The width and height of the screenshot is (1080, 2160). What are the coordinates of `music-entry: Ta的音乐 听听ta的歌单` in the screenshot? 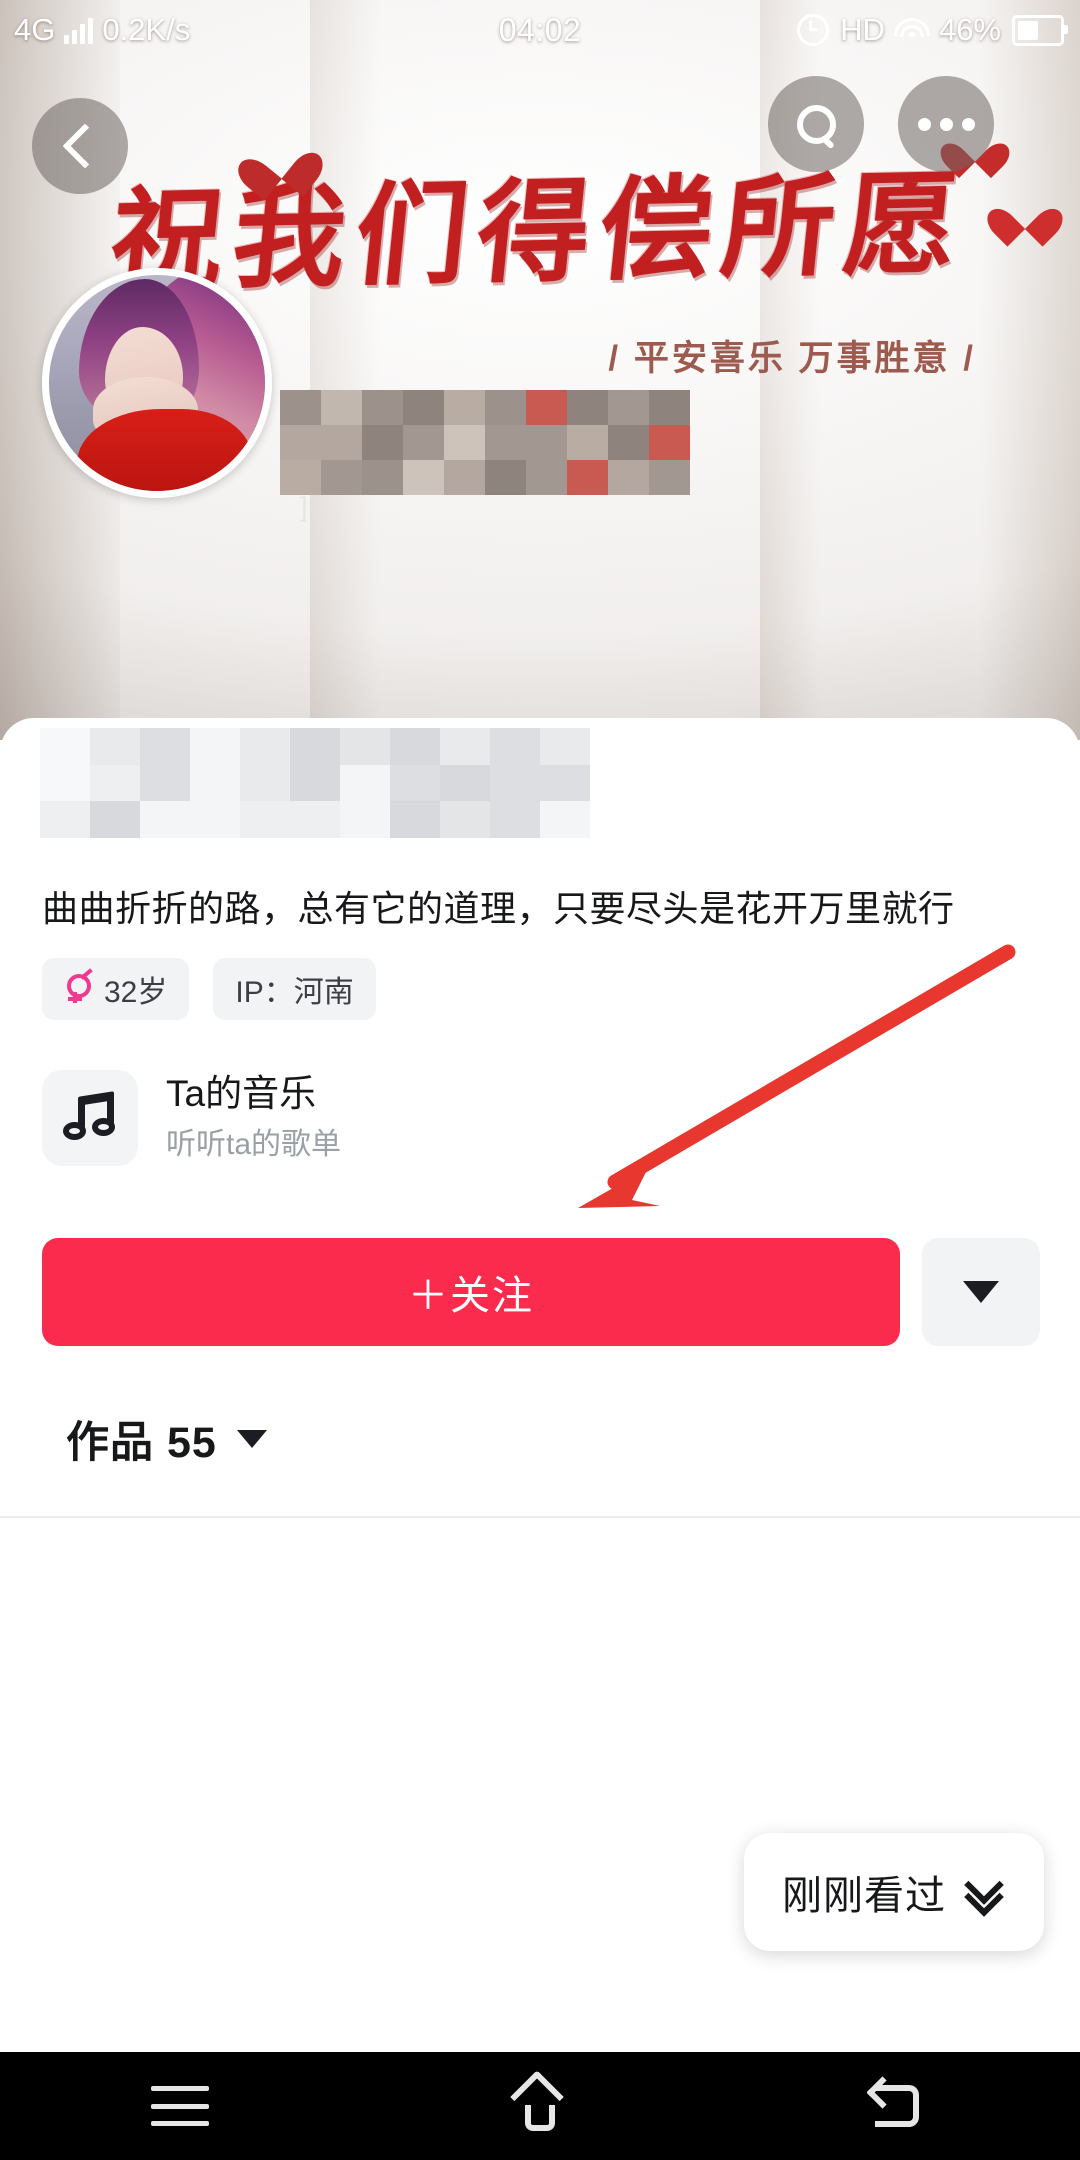 It's located at (191, 1118).